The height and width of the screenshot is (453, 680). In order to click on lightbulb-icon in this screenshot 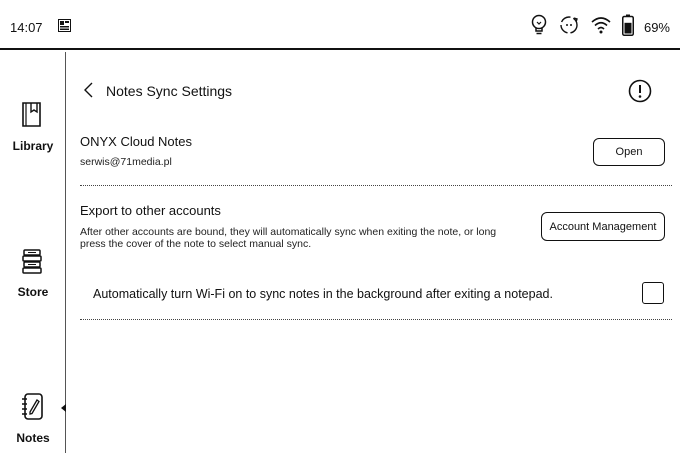, I will do `click(539, 27)`.